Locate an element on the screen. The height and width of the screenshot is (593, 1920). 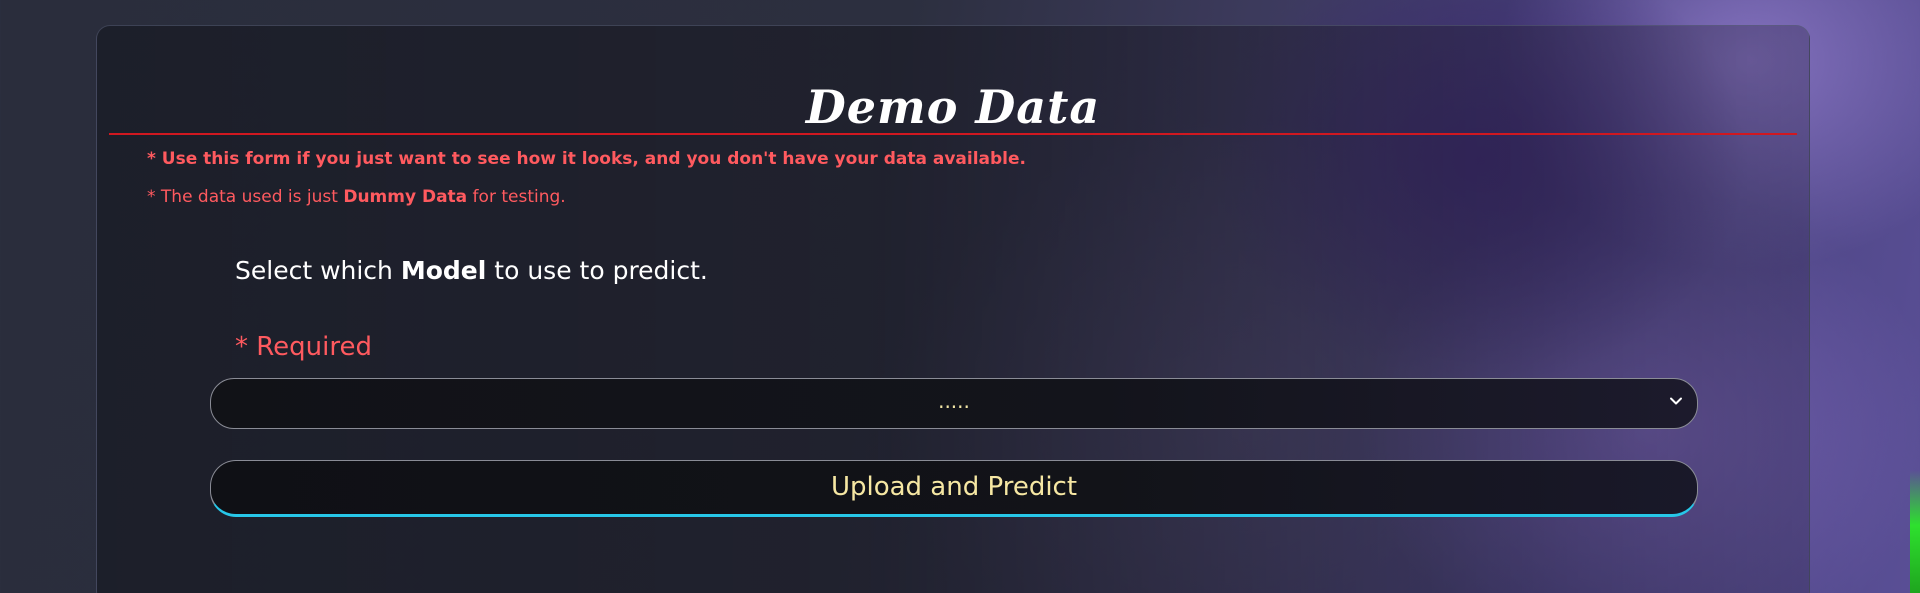
dummy-data-note-suffix: for testing. is located at coordinates (516, 197).